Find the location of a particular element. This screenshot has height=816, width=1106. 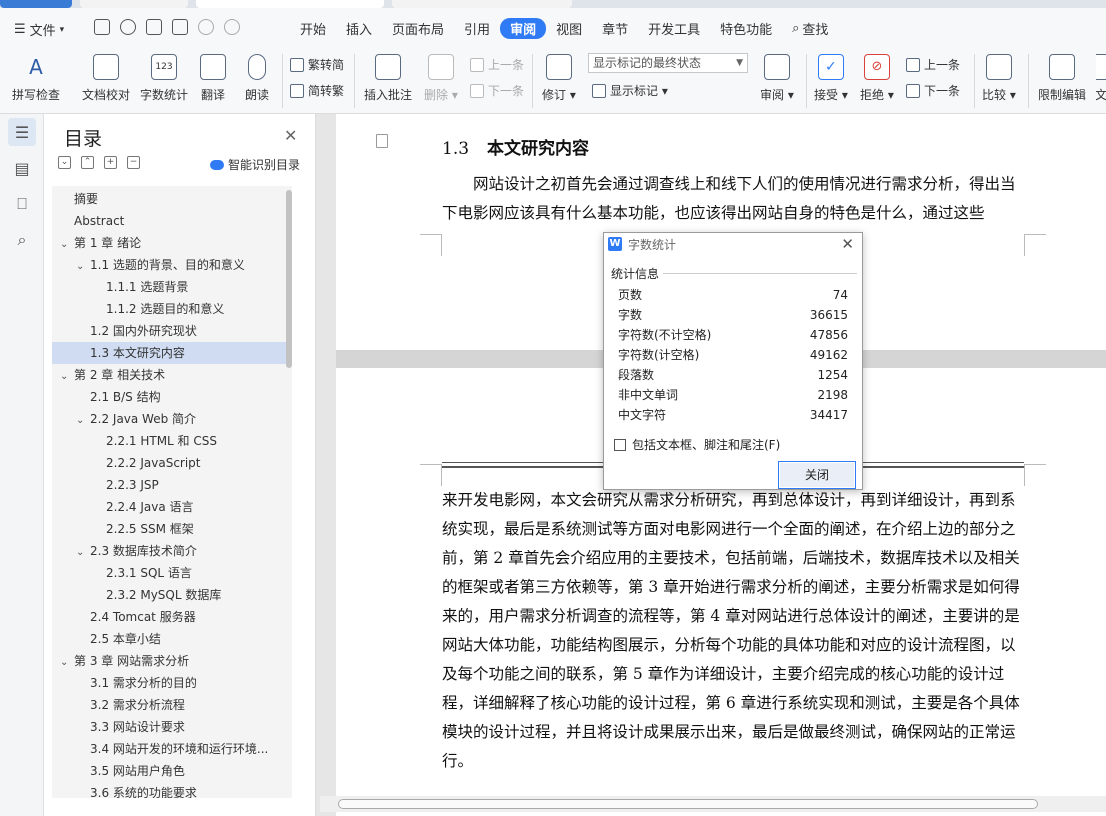

dialog-title: 字数统计 is located at coordinates (652, 244).